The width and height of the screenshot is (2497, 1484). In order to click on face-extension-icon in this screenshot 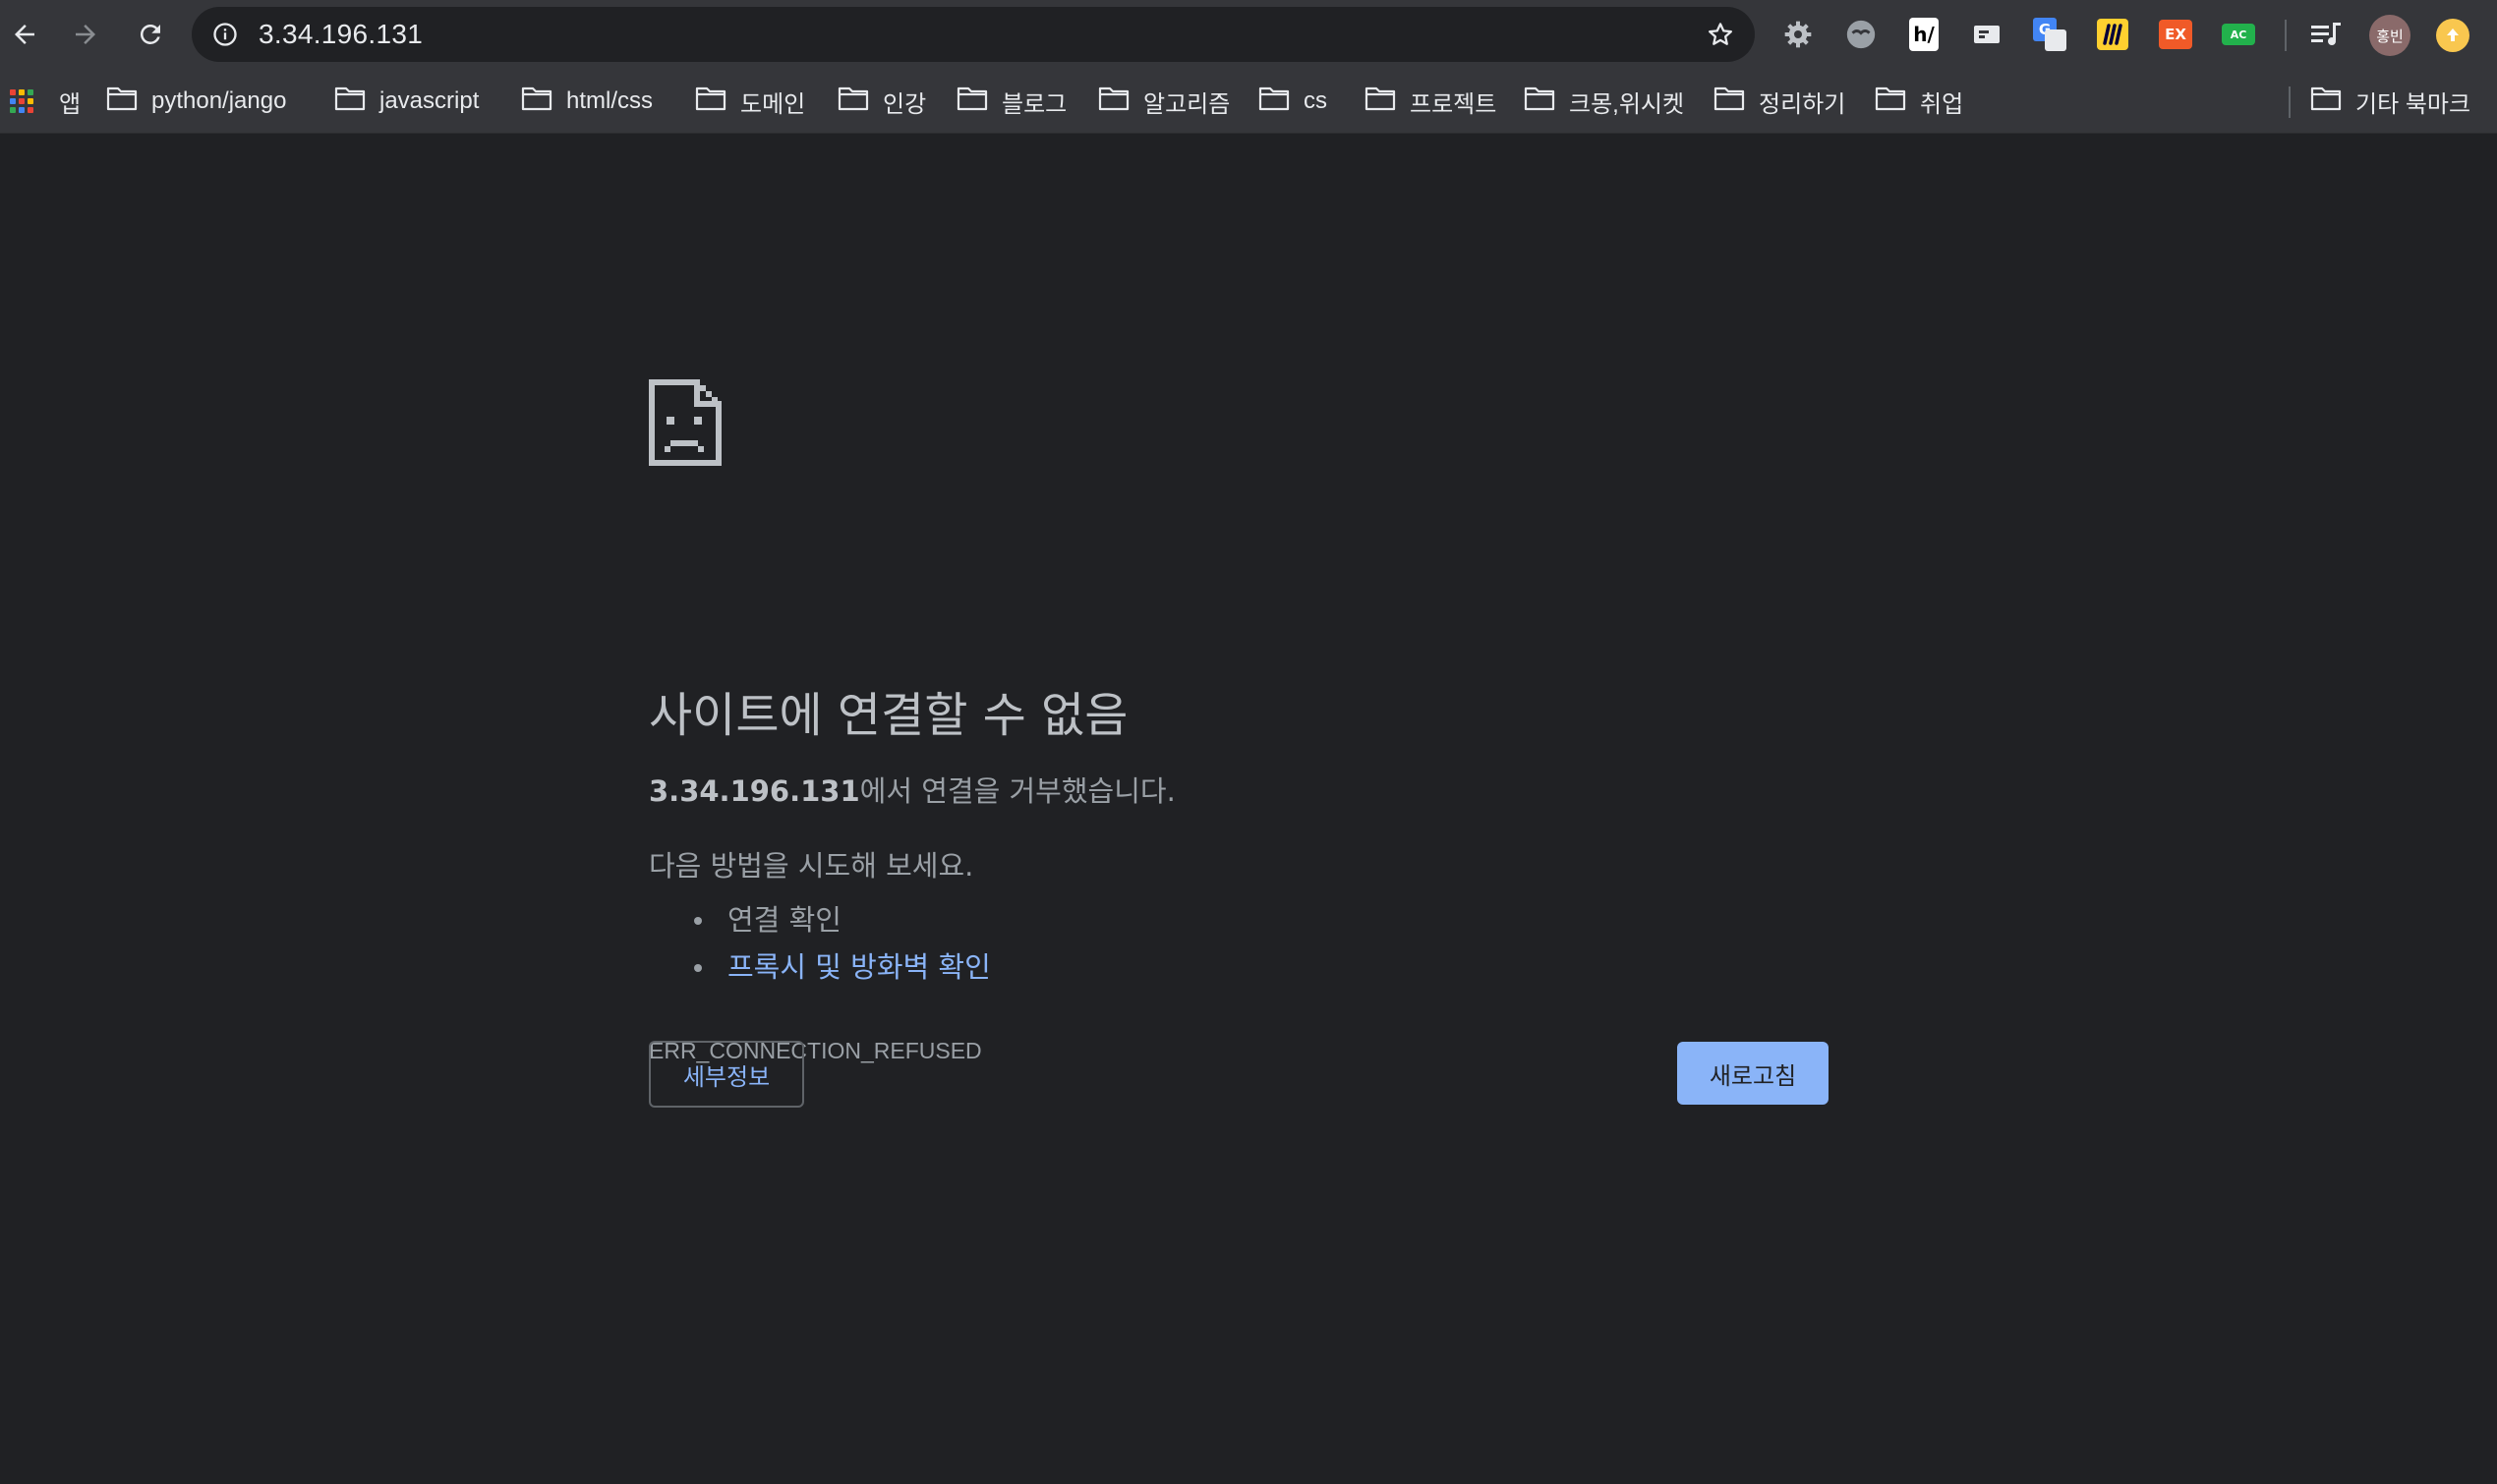, I will do `click(1861, 34)`.